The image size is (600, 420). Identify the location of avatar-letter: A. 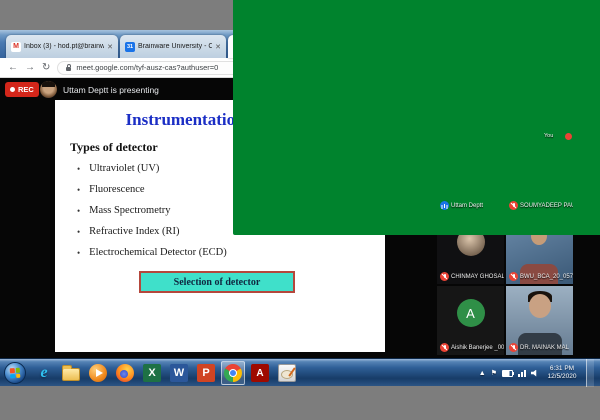
(470, 313).